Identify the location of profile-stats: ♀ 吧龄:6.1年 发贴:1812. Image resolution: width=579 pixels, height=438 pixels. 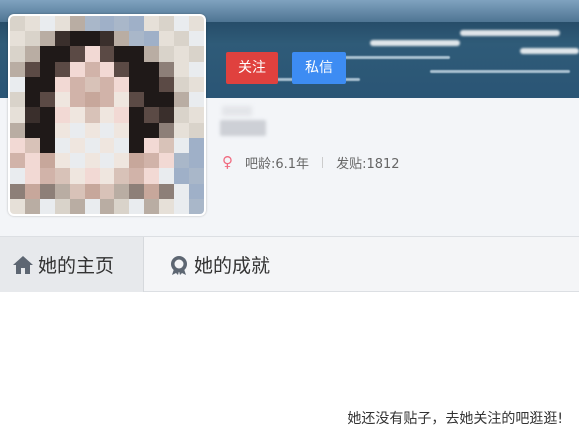
(311, 162).